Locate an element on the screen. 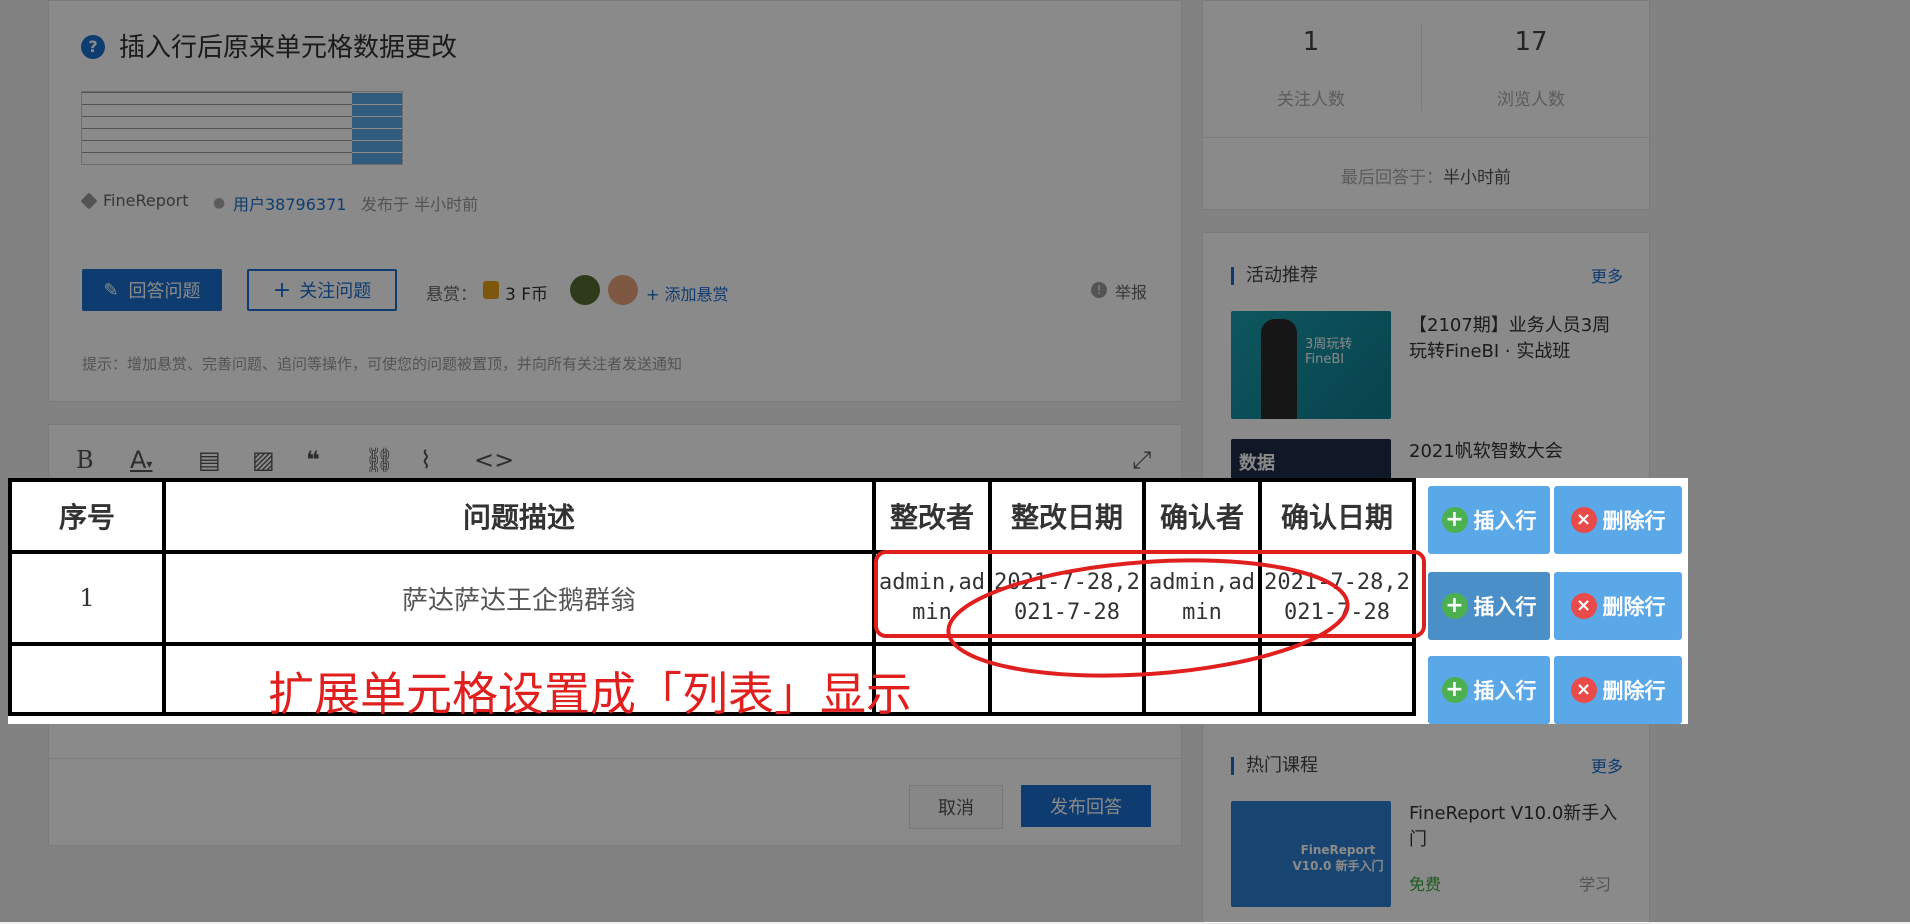  annotation-ellipse is located at coordinates (1148, 618).